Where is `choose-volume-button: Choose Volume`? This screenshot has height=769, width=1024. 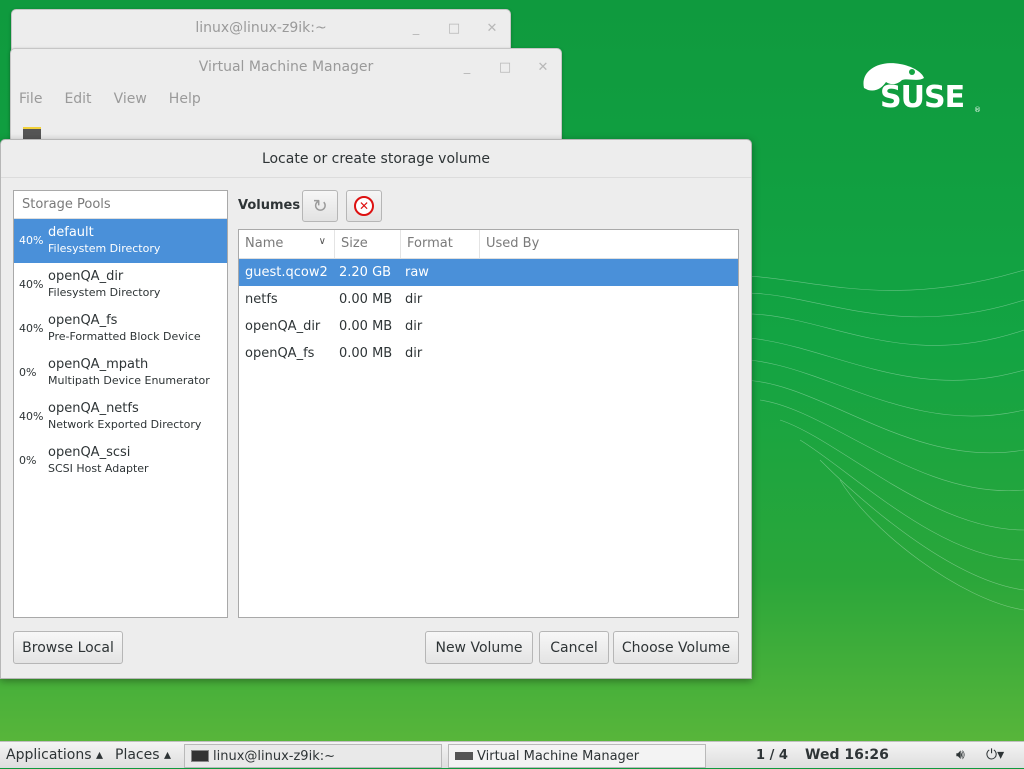 choose-volume-button: Choose Volume is located at coordinates (676, 647).